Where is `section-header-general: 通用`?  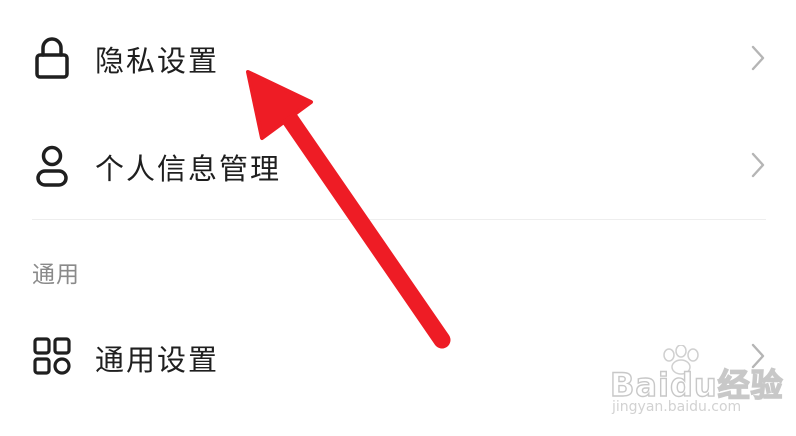
section-header-general: 通用 is located at coordinates (56, 275).